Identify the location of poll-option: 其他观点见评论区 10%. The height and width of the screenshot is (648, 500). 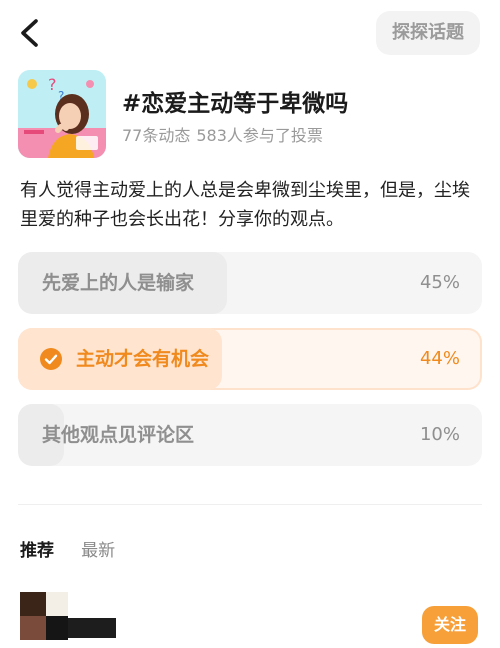
(250, 435).